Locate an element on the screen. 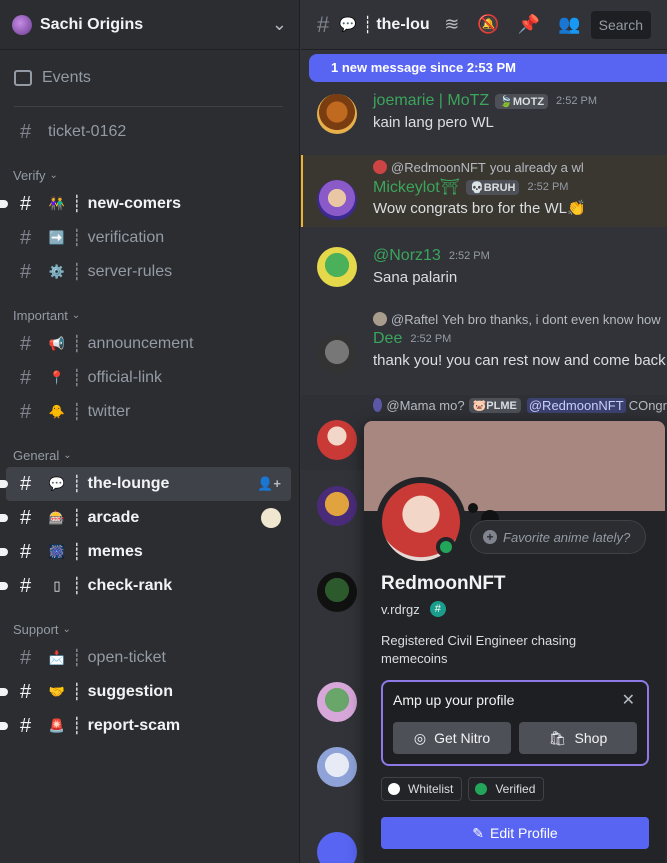 The image size is (667, 863). role-whitelist: Whitelist is located at coordinates (422, 789).